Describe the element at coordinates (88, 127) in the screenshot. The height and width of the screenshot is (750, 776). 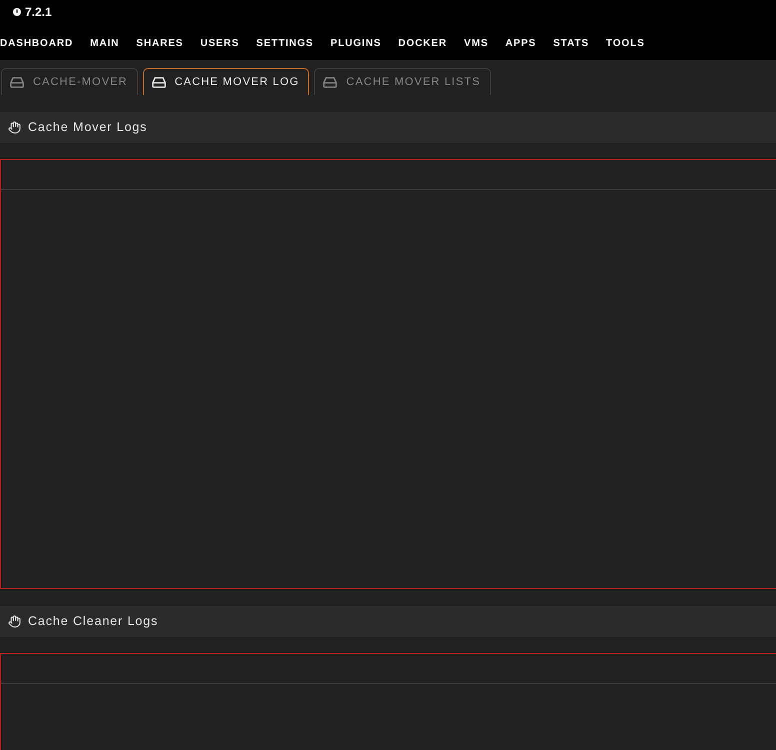
I see `section-title: Cache Mover Logs` at that location.